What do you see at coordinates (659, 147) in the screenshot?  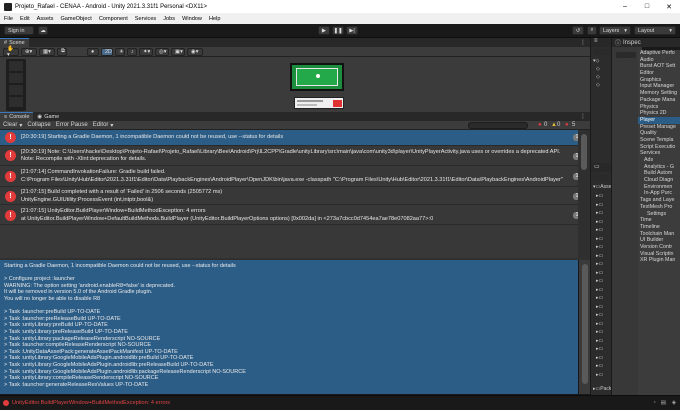 I see `settings-item: Script Executio` at bounding box center [659, 147].